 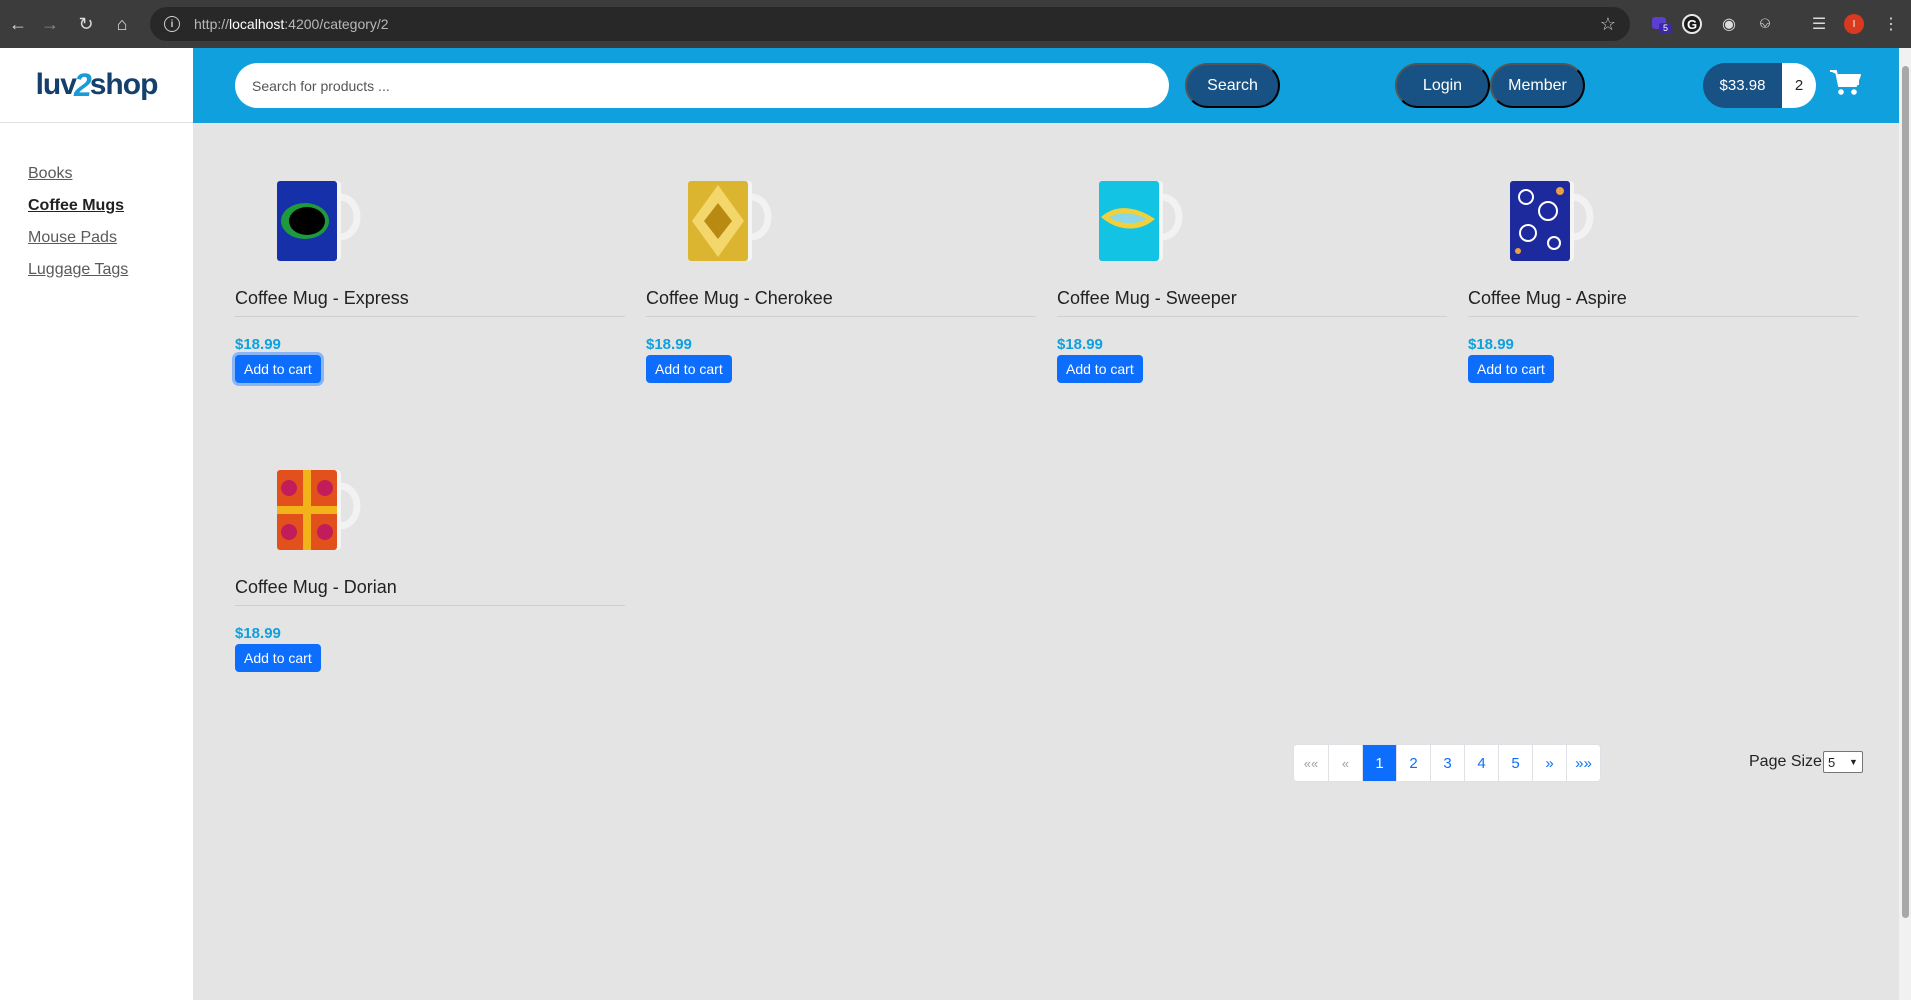 What do you see at coordinates (1692, 24) in the screenshot?
I see `grammarly-icon: G` at bounding box center [1692, 24].